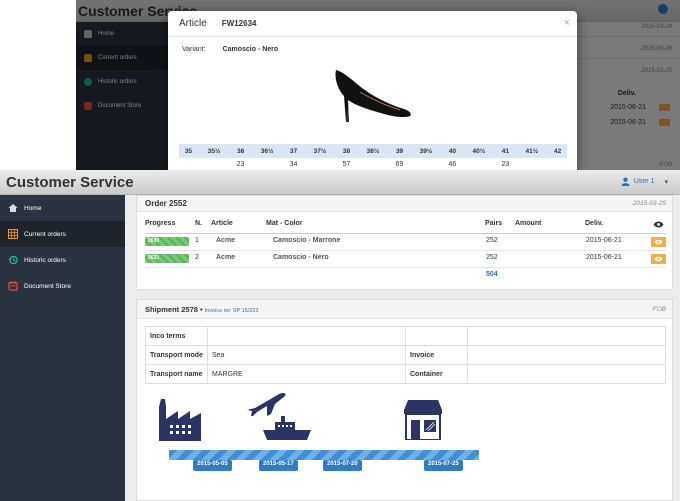 The width and height of the screenshot is (680, 501). Describe the element at coordinates (494, 223) in the screenshot. I see `col-pairs: Pairs` at that location.